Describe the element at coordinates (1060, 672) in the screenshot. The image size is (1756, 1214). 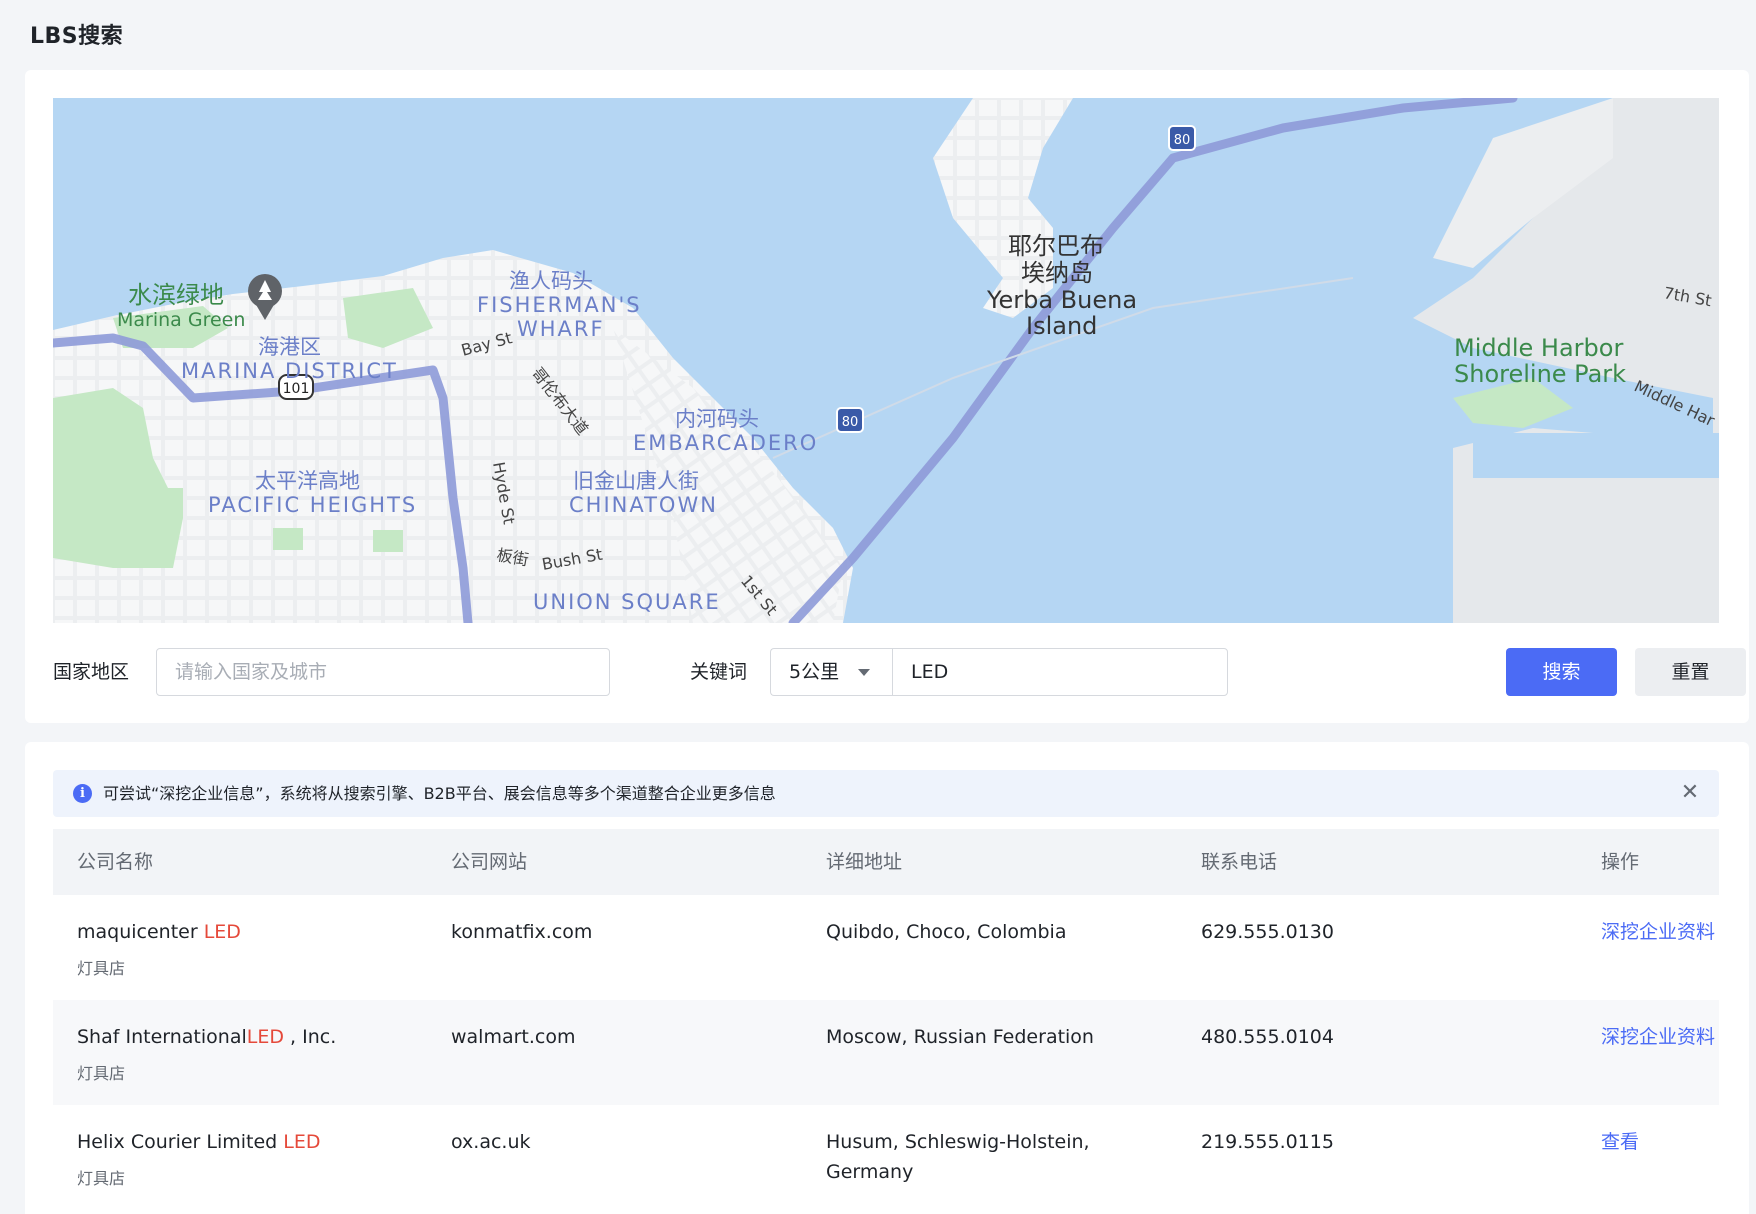
I see `keyword-input: LED` at that location.